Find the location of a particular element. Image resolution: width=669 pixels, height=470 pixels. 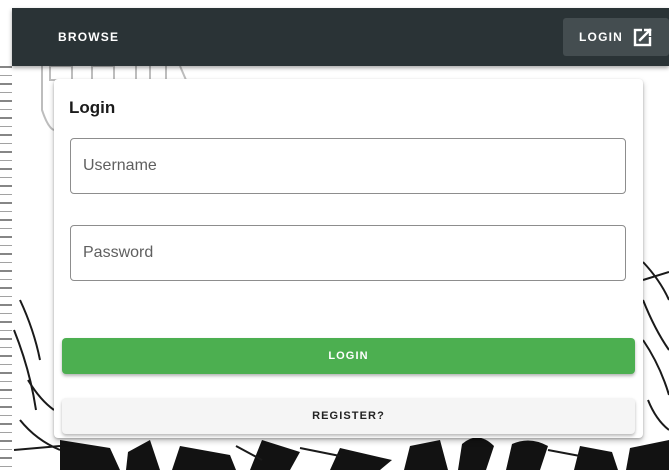

password-input is located at coordinates (348, 253).